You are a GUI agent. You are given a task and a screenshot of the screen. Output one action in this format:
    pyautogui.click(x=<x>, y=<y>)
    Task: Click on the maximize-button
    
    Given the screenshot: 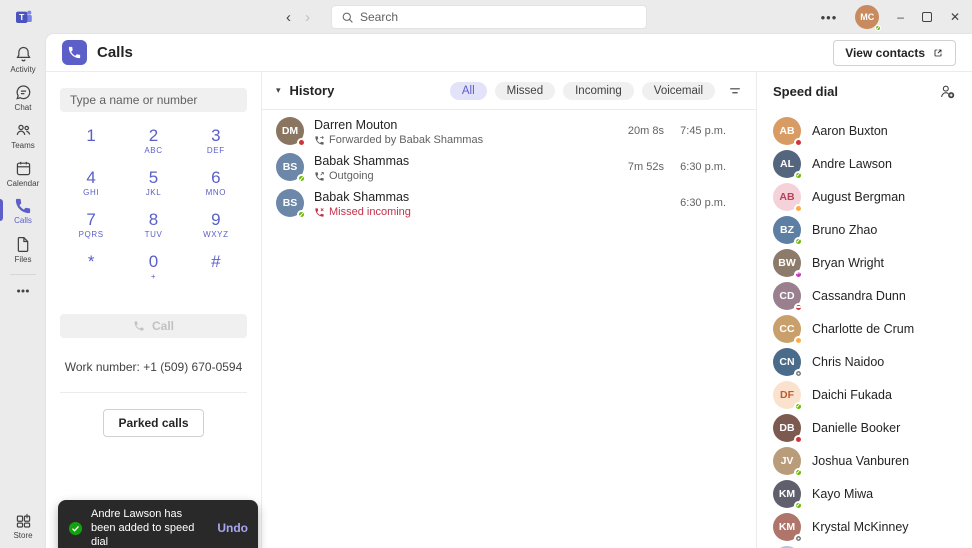 What is the action you would take?
    pyautogui.click(x=926, y=17)
    